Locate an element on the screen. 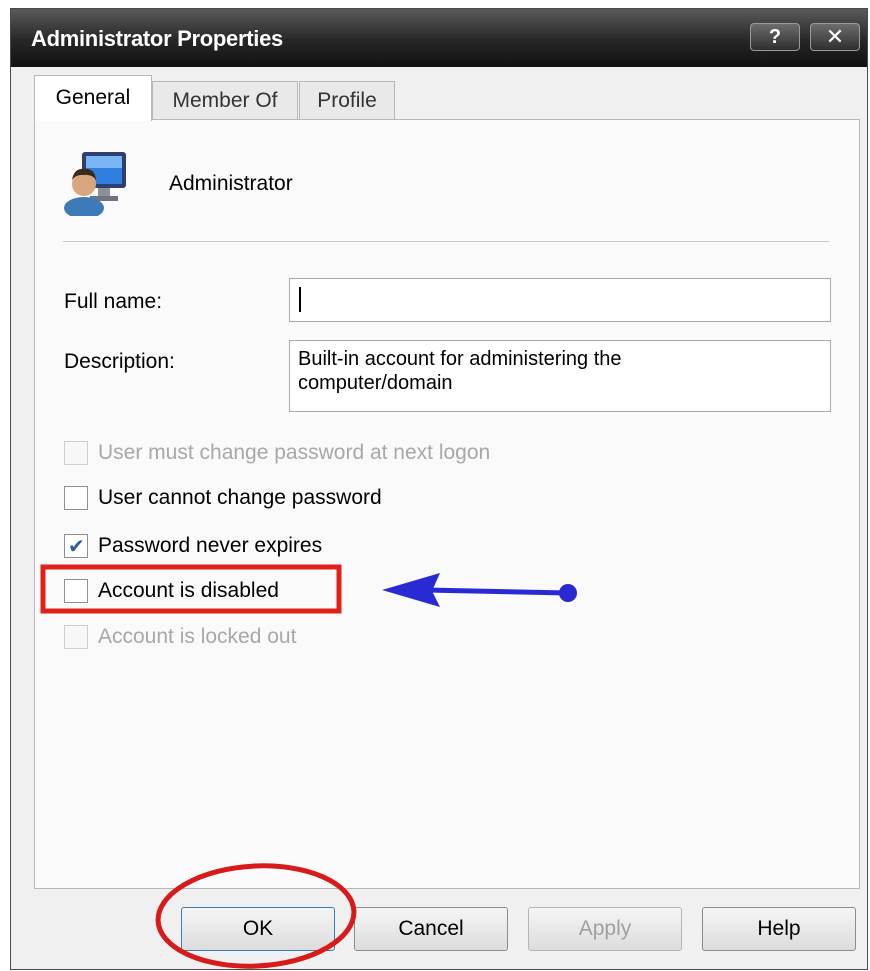 This screenshot has width=870, height=971. ok-circle-annotation is located at coordinates (256, 916).